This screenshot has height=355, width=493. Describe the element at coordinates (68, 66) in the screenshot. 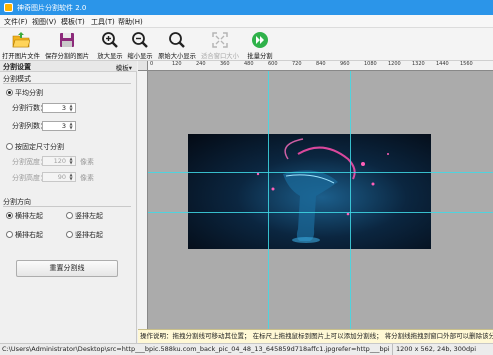

I see `panel-header: 分割设置 模板▾` at that location.